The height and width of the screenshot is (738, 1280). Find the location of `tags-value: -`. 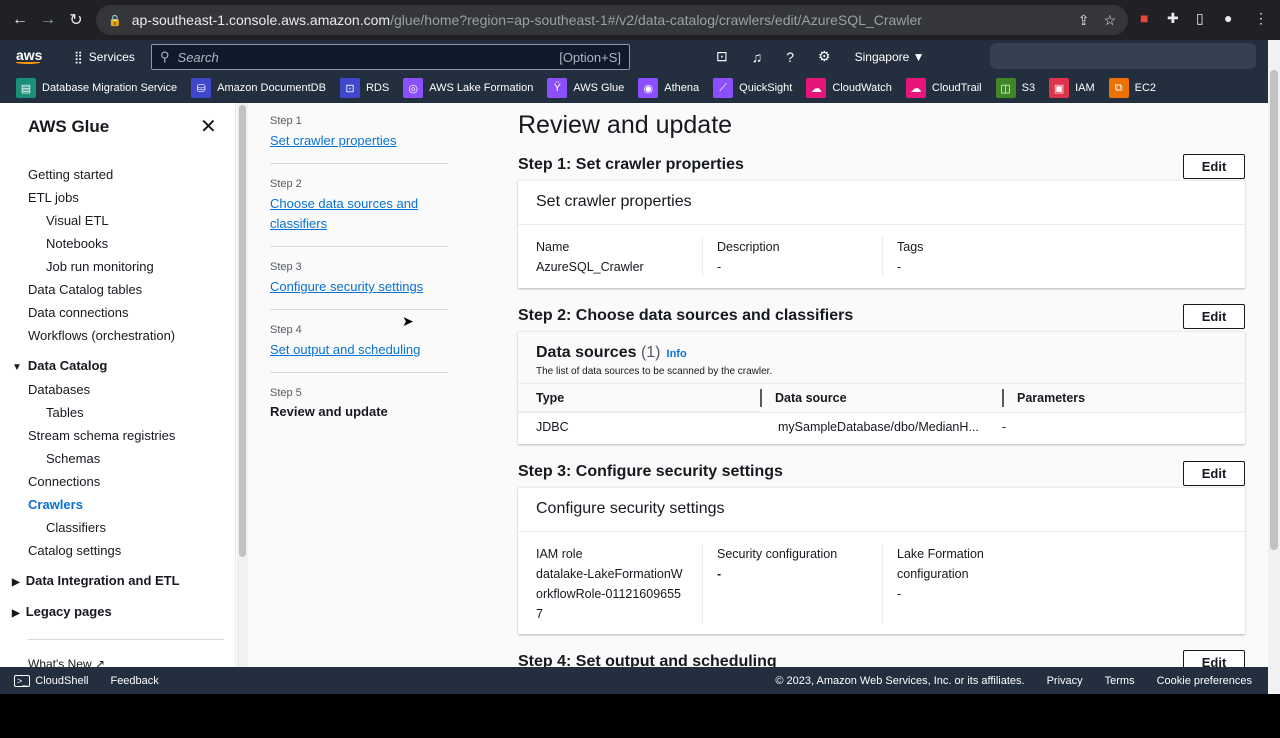

tags-value: - is located at coordinates (899, 267).